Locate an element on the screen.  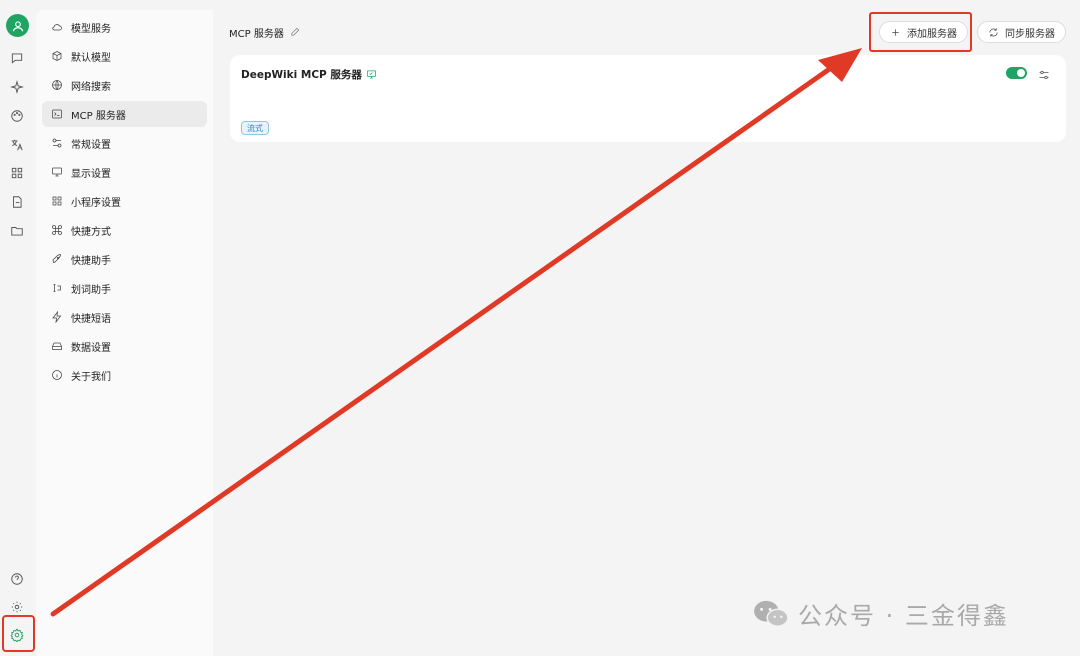
sidebar-item-web-search: 网络搜索 is located at coordinates (124, 85).